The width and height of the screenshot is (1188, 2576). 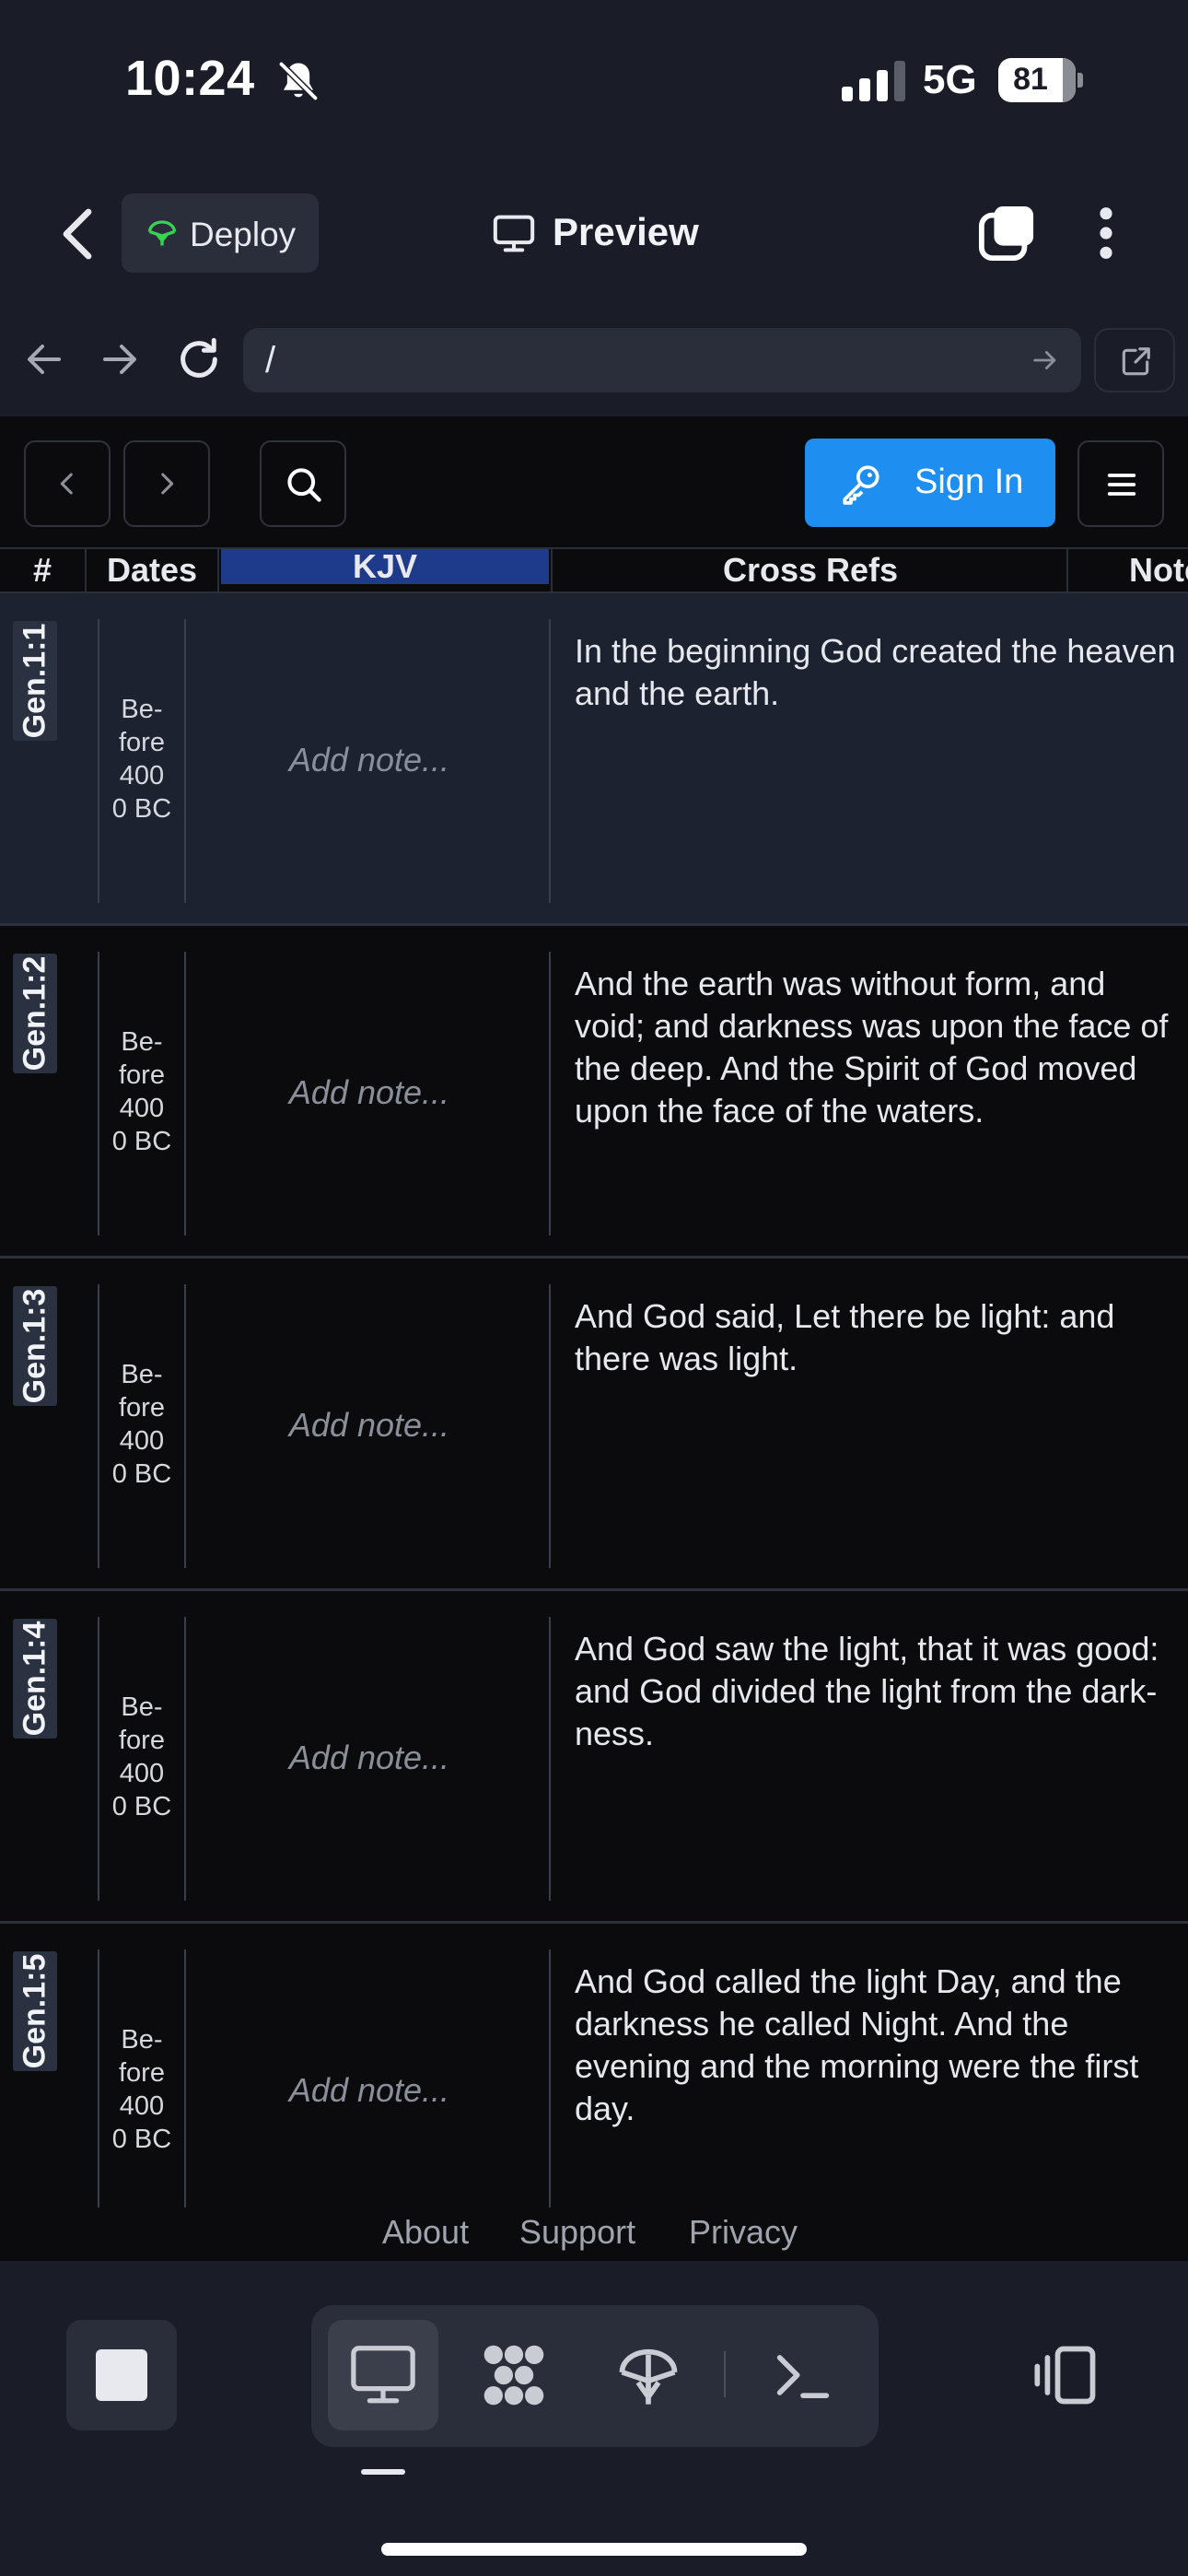 What do you see at coordinates (42, 570) in the screenshot?
I see `column-header-number: #` at bounding box center [42, 570].